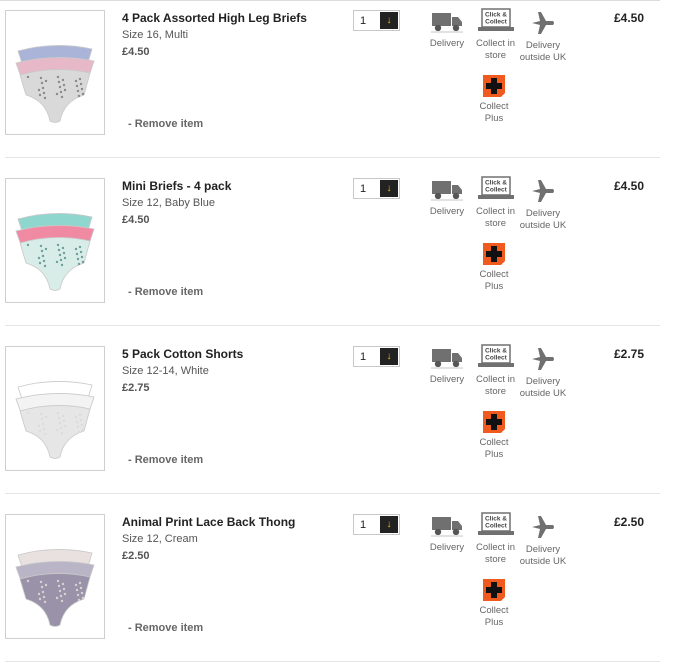  What do you see at coordinates (543, 527) in the screenshot?
I see `airplane-icon` at bounding box center [543, 527].